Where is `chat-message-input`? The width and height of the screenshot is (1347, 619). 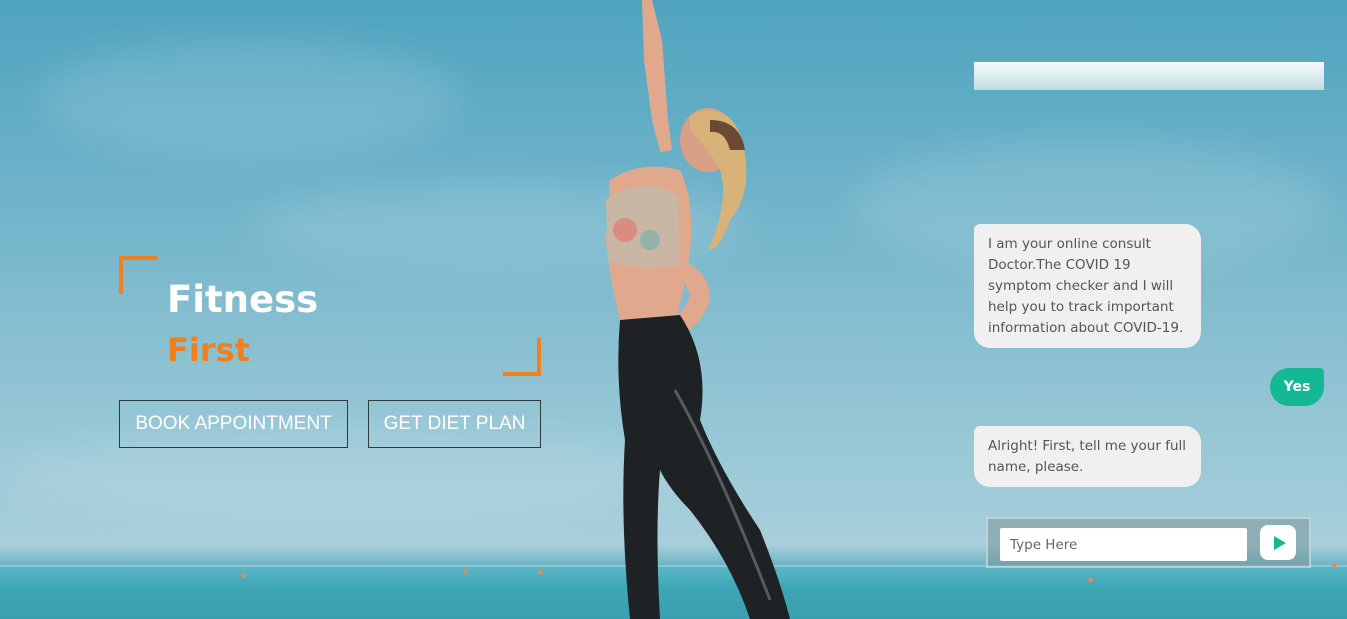 chat-message-input is located at coordinates (1123, 544).